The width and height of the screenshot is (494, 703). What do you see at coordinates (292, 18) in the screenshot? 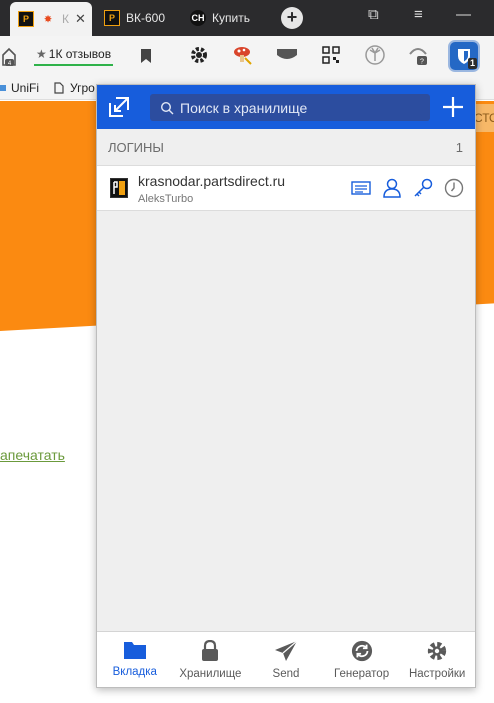
I see `new-tab-button: +` at bounding box center [292, 18].